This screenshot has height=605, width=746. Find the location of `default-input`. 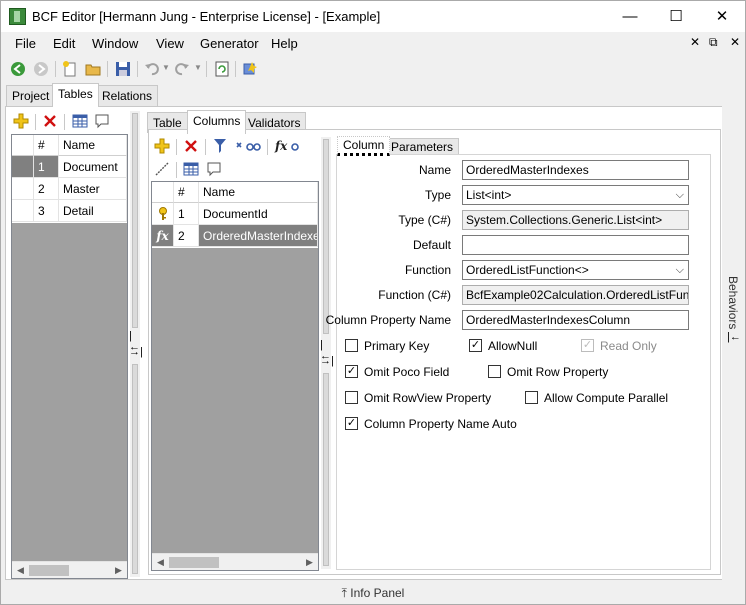

default-input is located at coordinates (575, 245).